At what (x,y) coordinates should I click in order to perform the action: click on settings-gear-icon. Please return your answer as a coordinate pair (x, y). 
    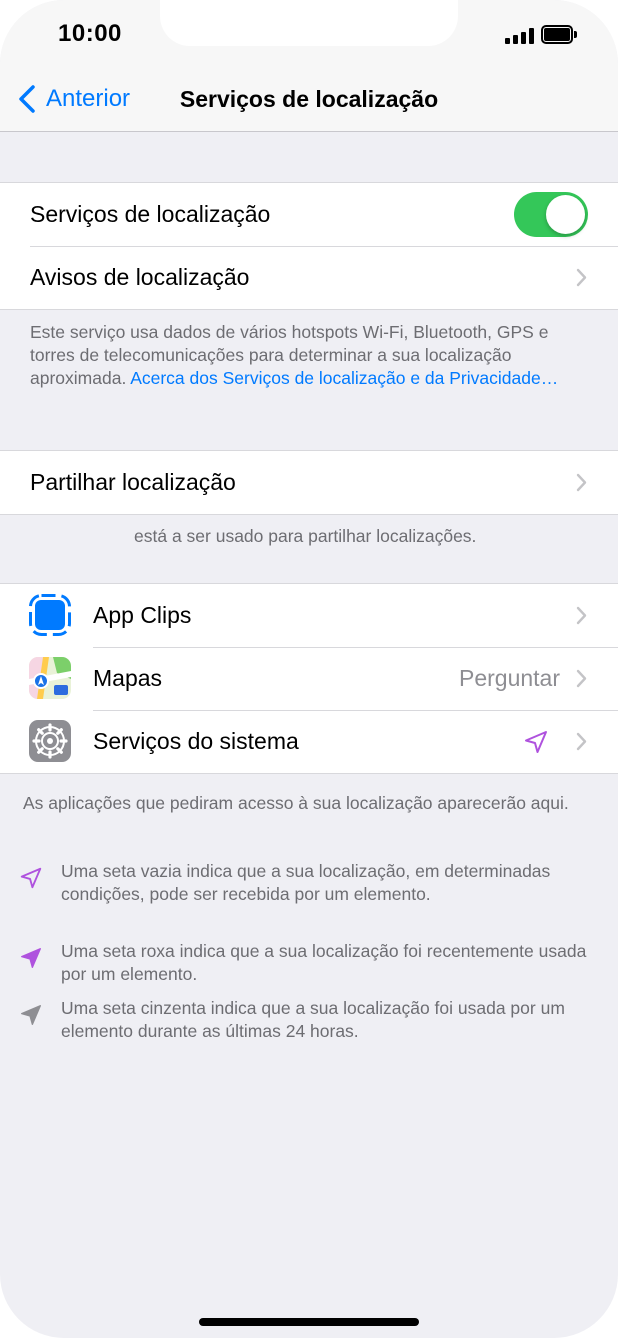
    Looking at the image, I should click on (50, 741).